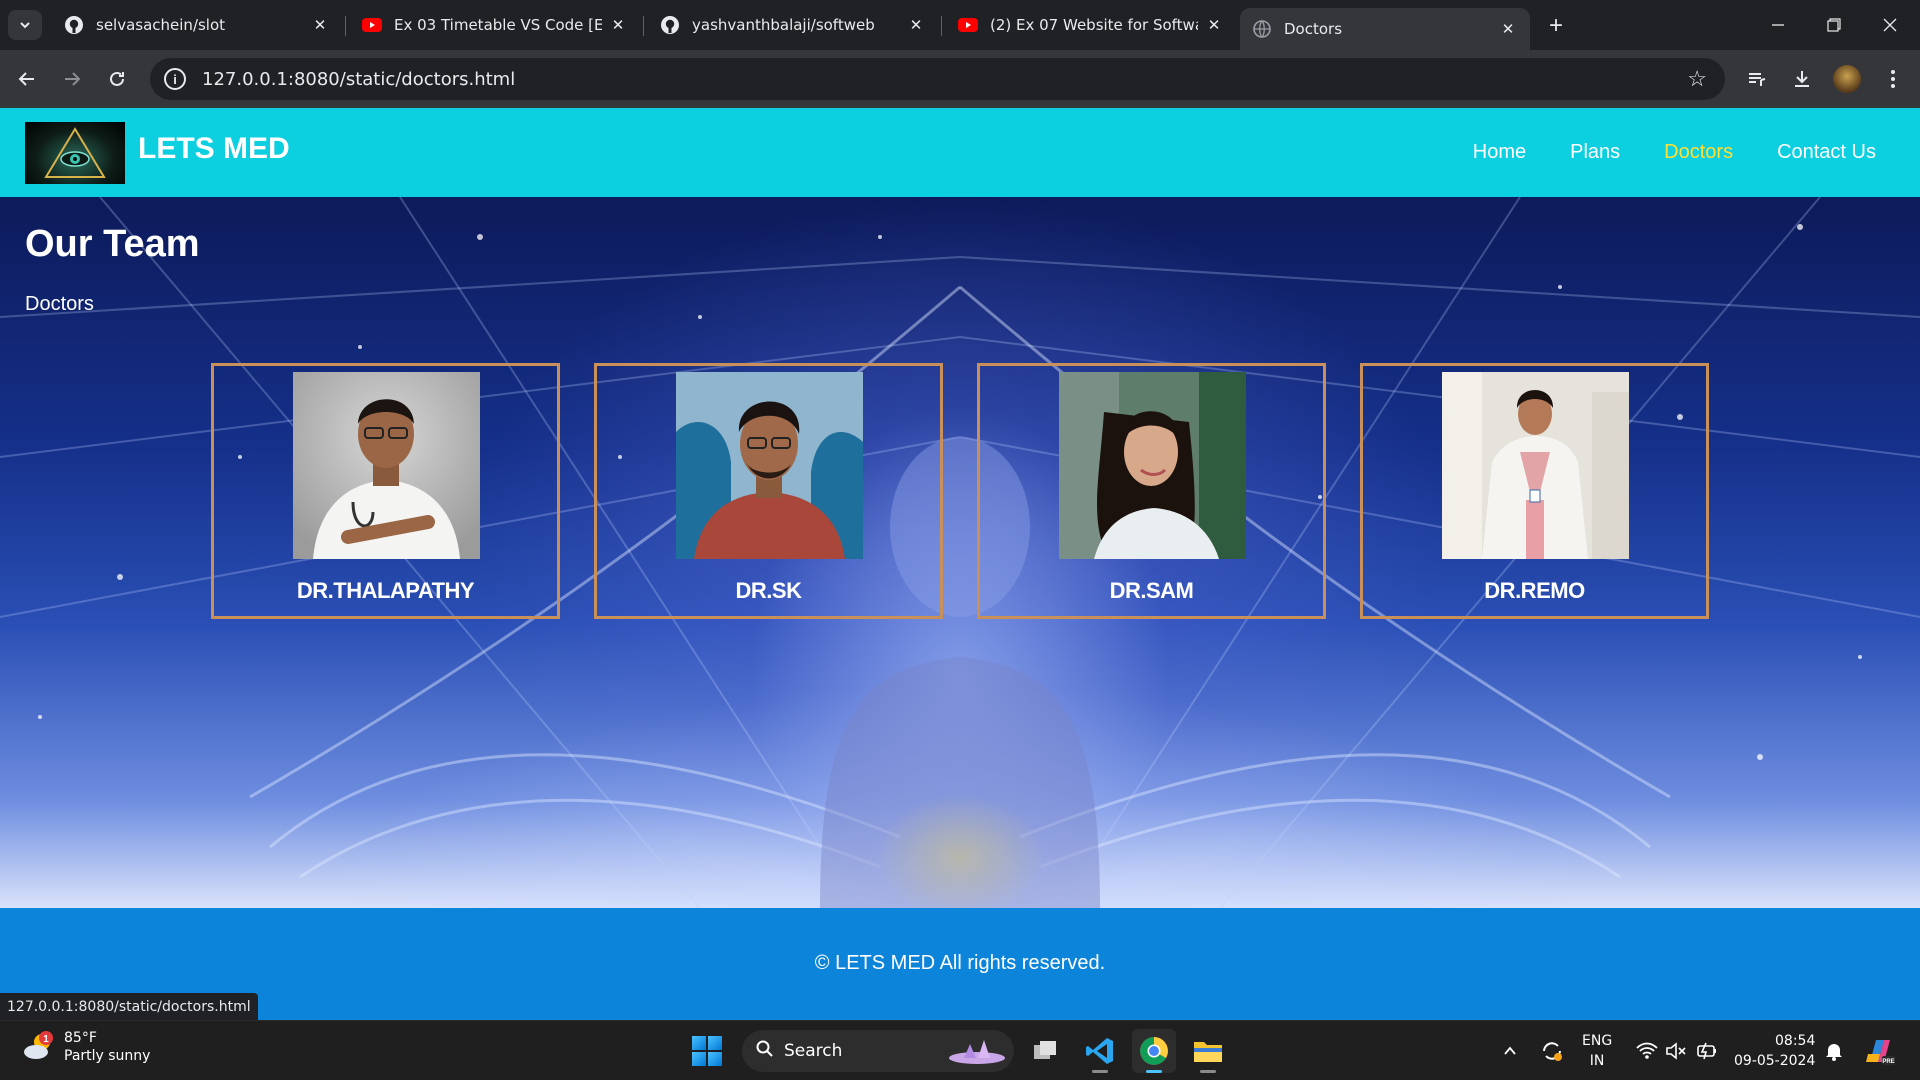 Image resolution: width=1920 pixels, height=1080 pixels. What do you see at coordinates (1698, 152) in the screenshot?
I see `nav-doctors-link: Doctors` at bounding box center [1698, 152].